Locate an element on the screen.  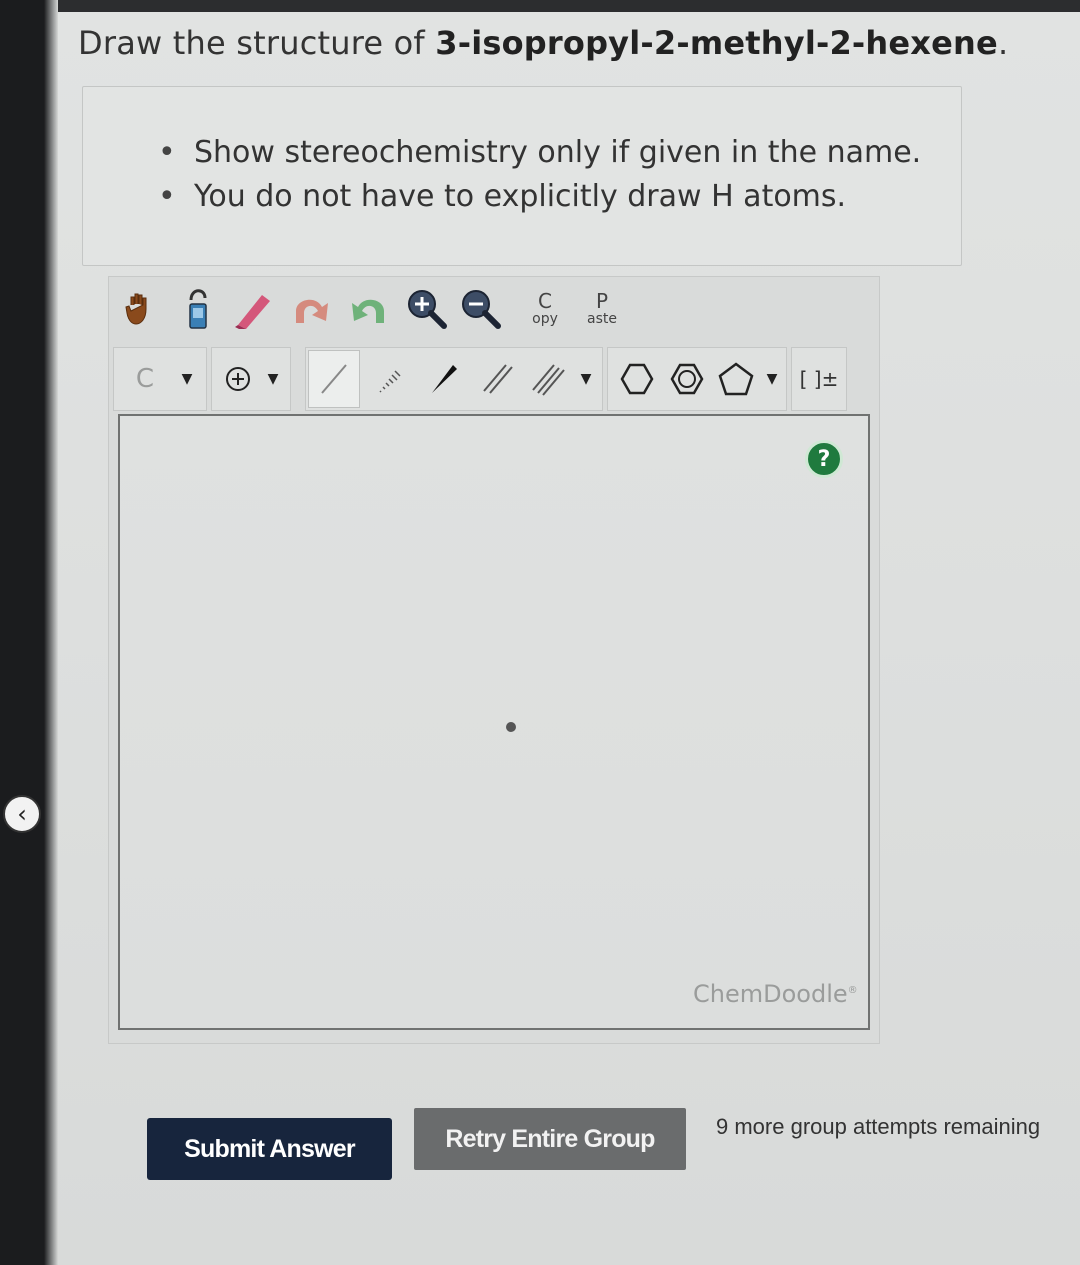
bracket-charge-button: [ ]± is located at coordinates (819, 379).